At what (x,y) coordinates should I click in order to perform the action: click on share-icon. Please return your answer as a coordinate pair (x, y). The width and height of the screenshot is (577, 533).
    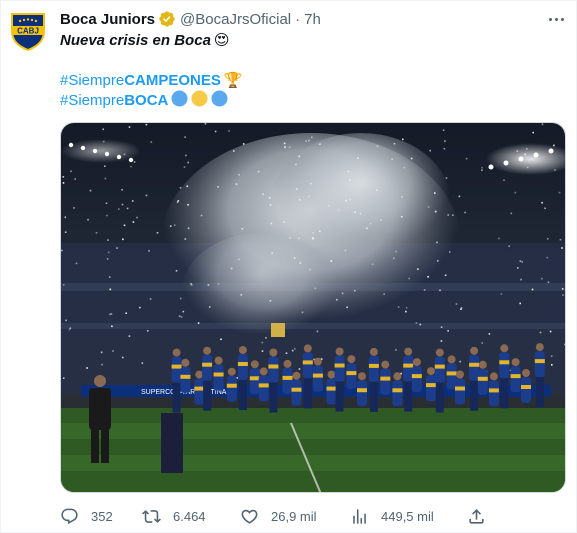
    Looking at the image, I should click on (476, 516).